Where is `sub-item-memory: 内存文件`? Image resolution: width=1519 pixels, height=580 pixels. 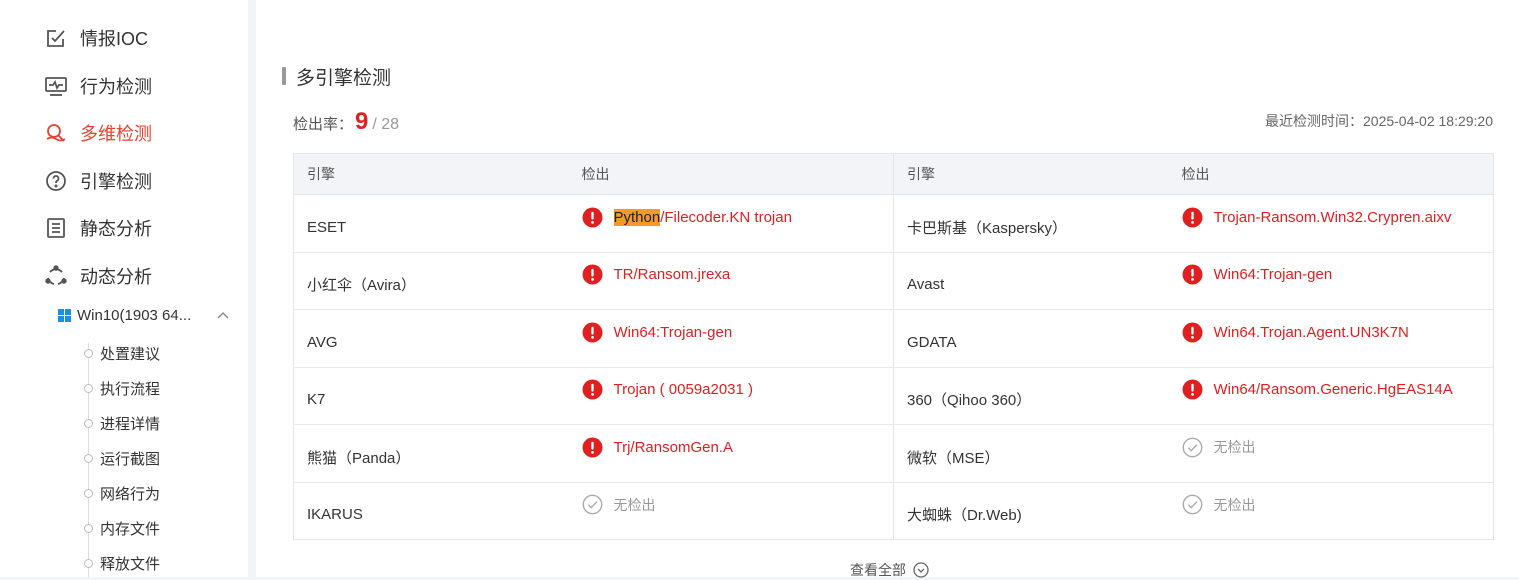
sub-item-memory: 内存文件 is located at coordinates (122, 528).